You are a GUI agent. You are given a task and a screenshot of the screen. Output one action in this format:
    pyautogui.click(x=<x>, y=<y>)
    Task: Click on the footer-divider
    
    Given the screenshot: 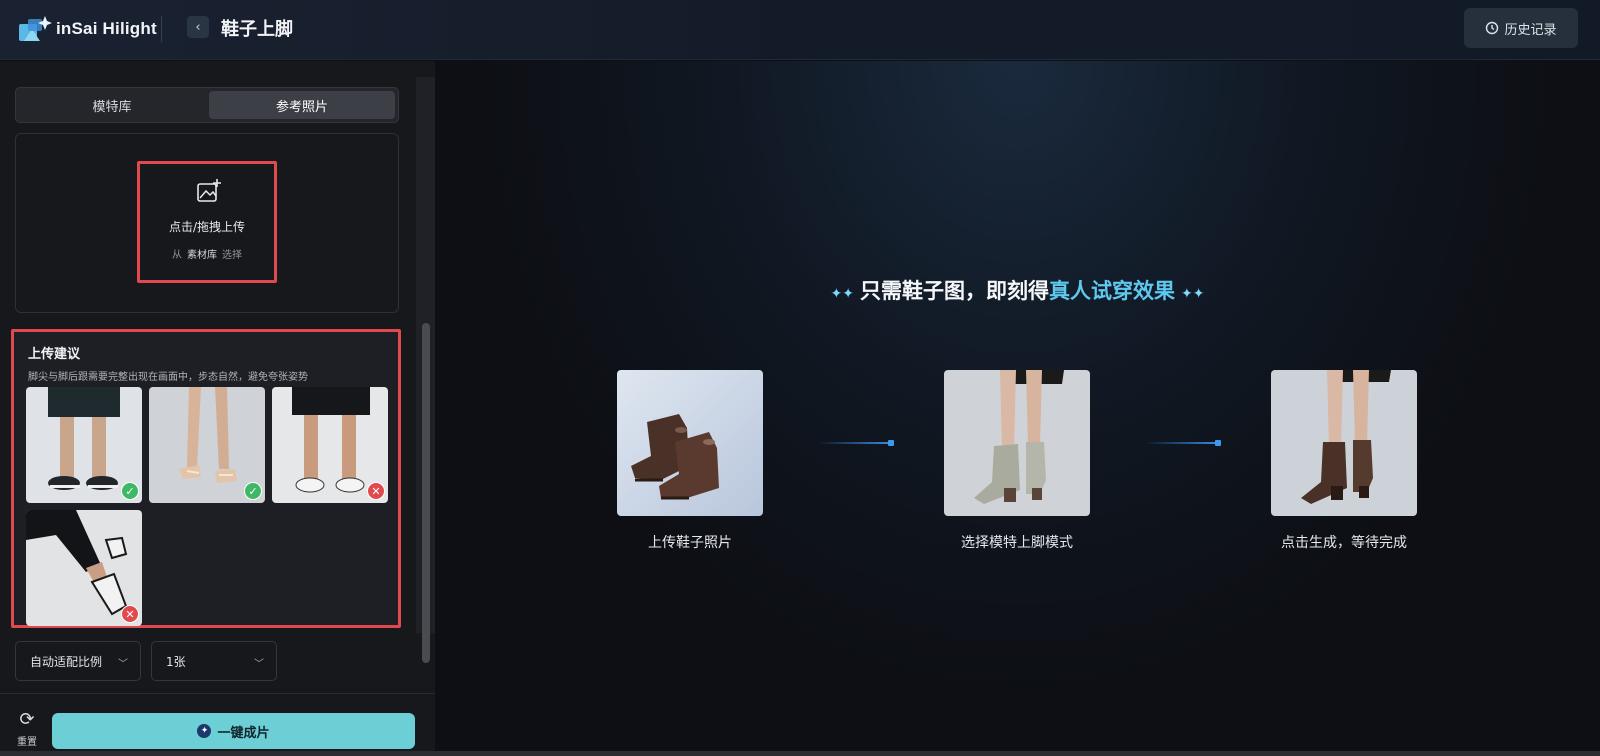 What is the action you would take?
    pyautogui.click(x=217, y=693)
    